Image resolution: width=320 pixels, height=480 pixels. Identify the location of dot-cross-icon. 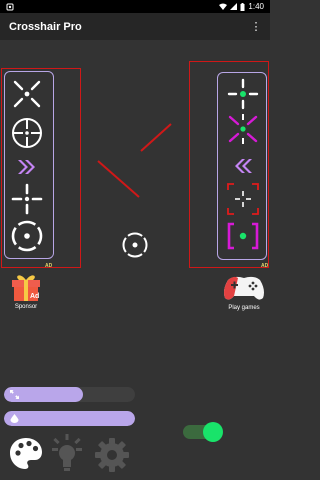
(27, 199).